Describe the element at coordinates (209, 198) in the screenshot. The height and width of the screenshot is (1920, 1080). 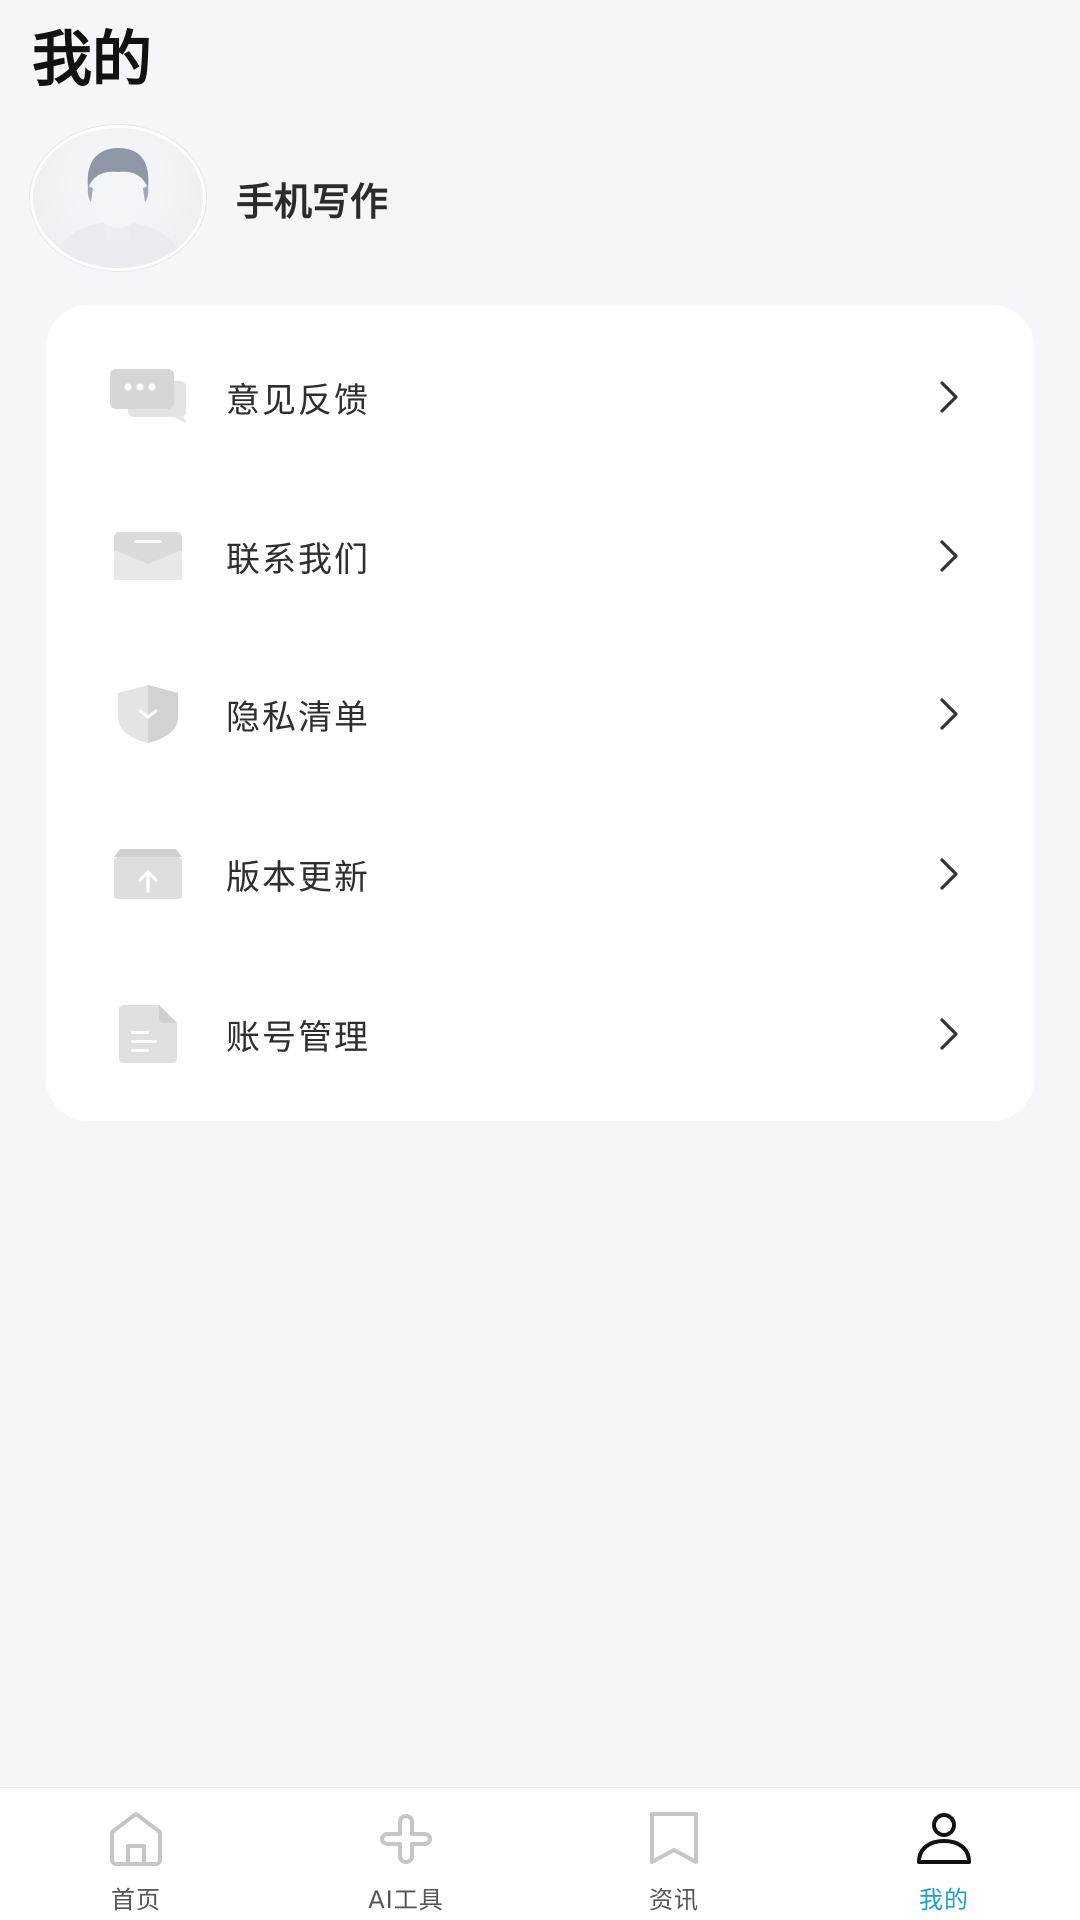
I see `profile-section: 手机写作` at that location.